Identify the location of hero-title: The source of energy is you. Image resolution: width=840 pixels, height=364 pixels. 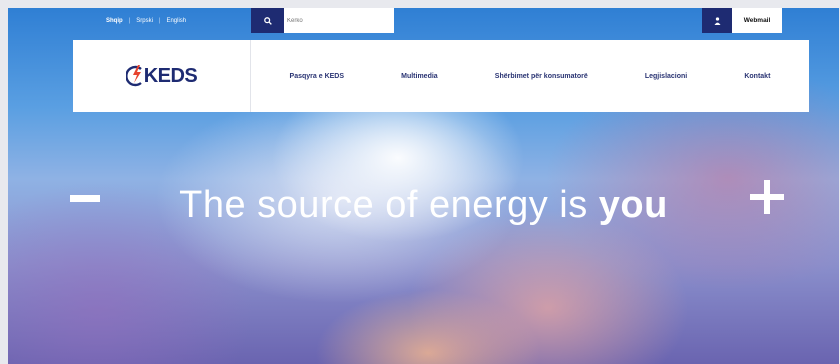
(423, 205).